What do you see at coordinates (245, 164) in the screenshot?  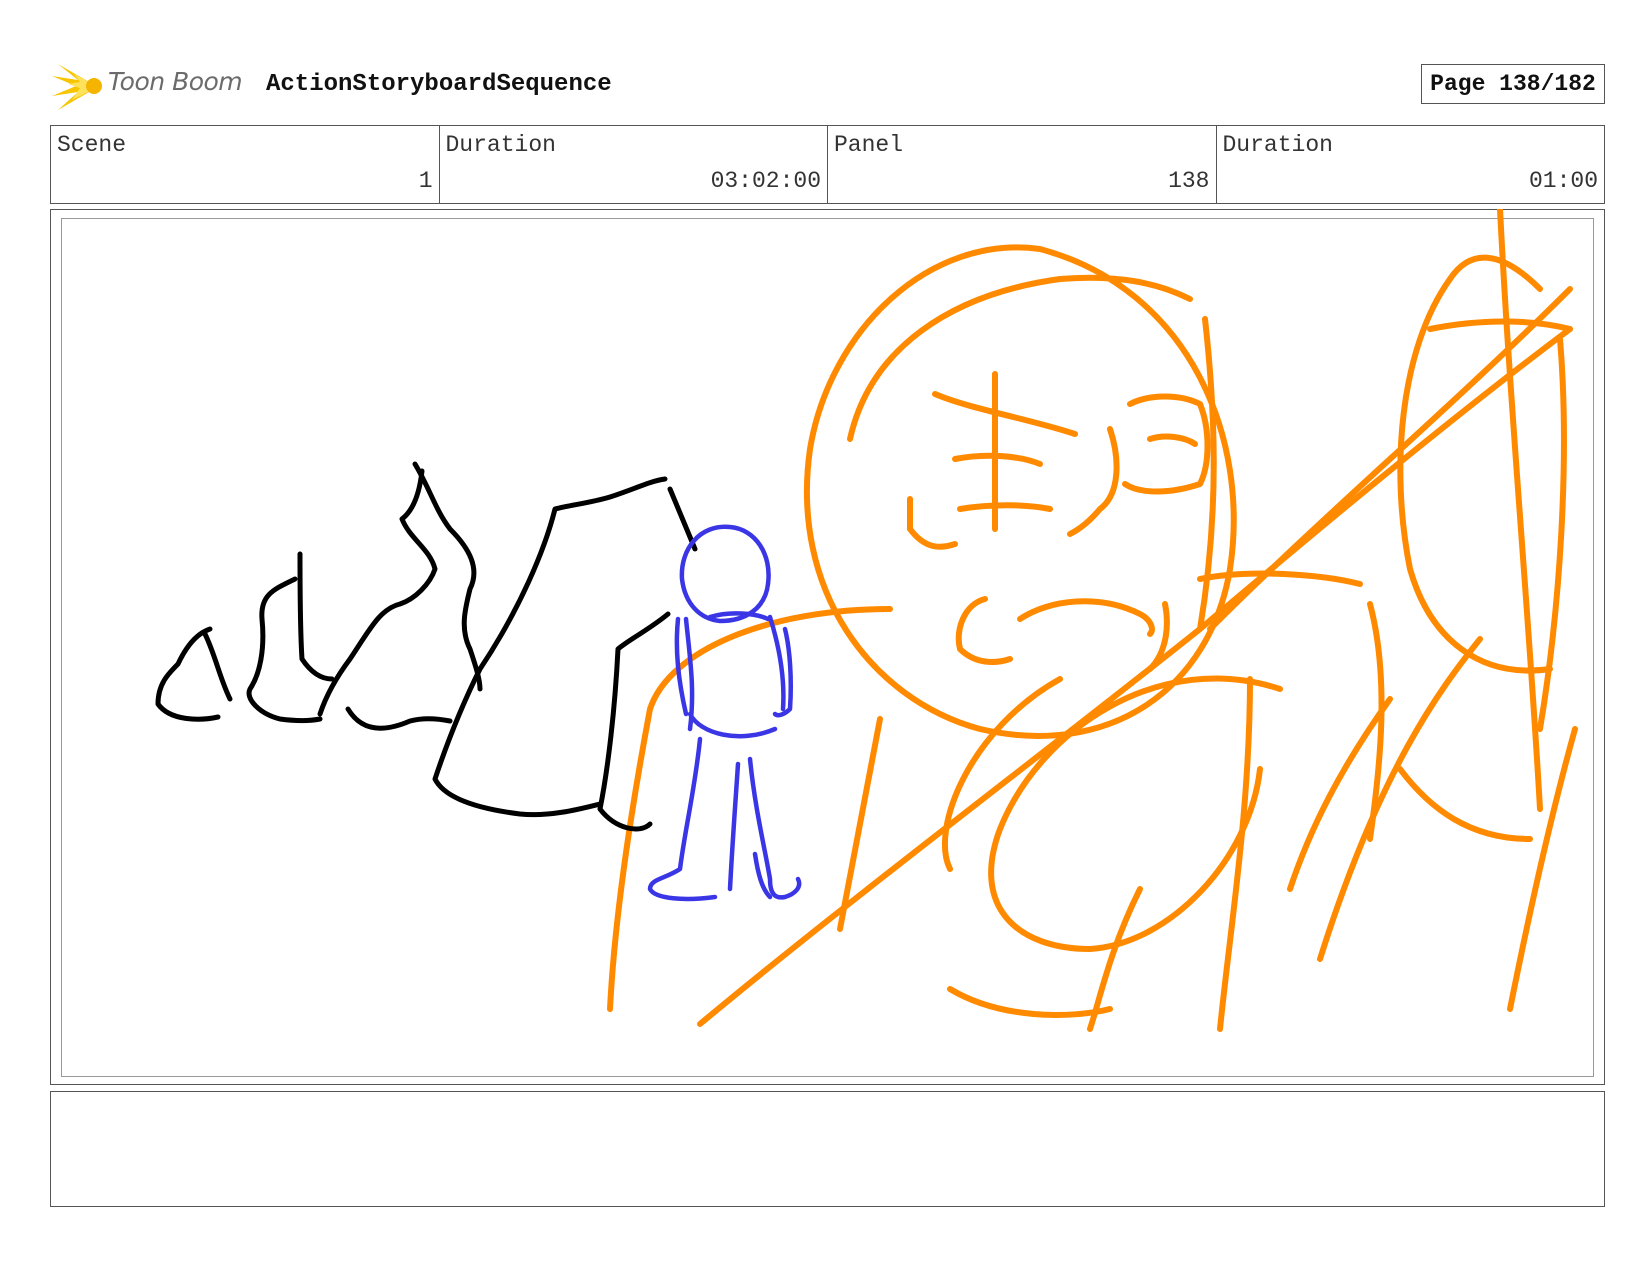 I see `scene-cell: Scene 1` at bounding box center [245, 164].